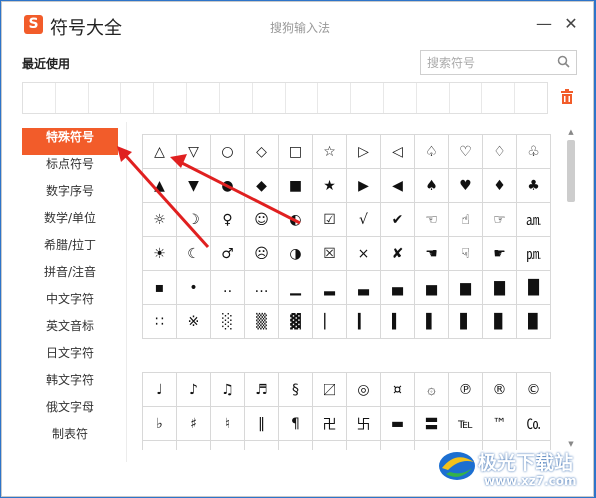 This screenshot has width=596, height=498. What do you see at coordinates (160, 152) in the screenshot?
I see `symbol-cell: △` at bounding box center [160, 152].